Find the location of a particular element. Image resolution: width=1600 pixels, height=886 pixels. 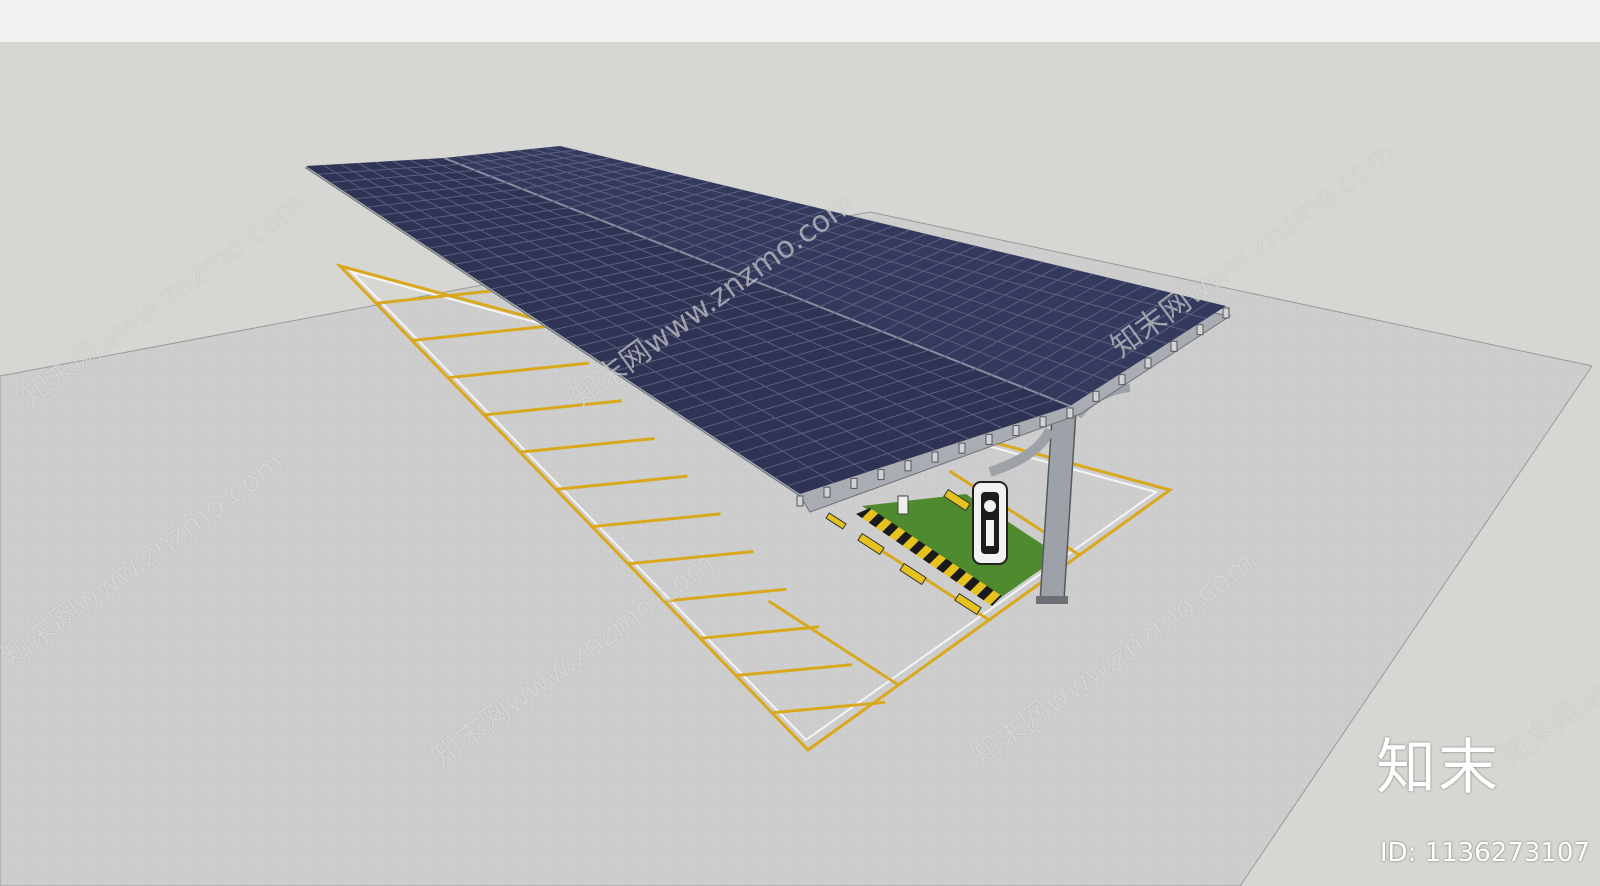

image-id-label: ID: 1136273107 is located at coordinates (1484, 853).